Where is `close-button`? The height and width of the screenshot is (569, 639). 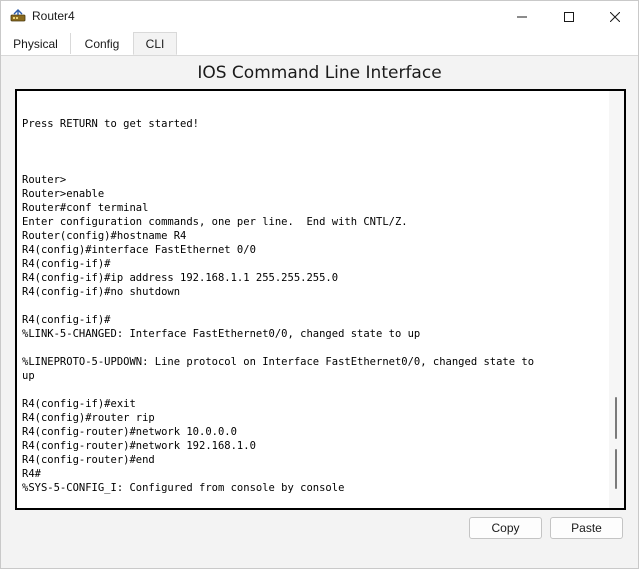 close-button is located at coordinates (615, 17).